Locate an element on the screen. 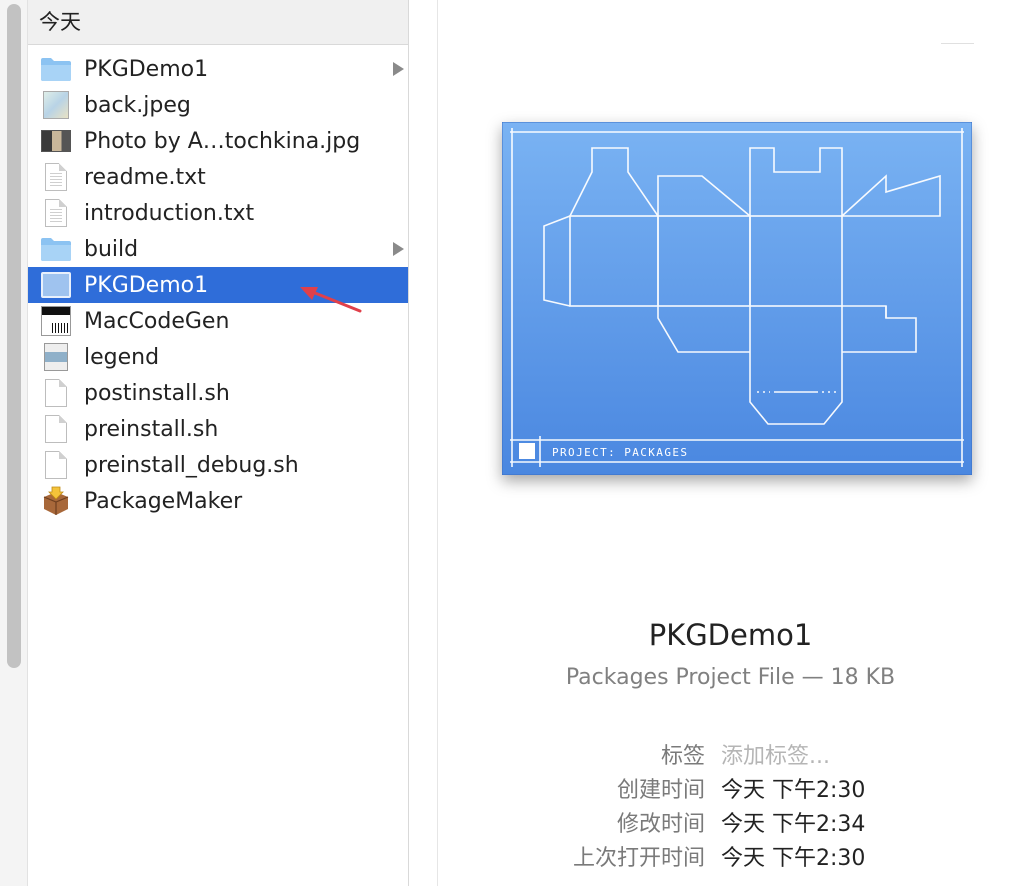  sidebar-scrollbar is located at coordinates (14, 443).